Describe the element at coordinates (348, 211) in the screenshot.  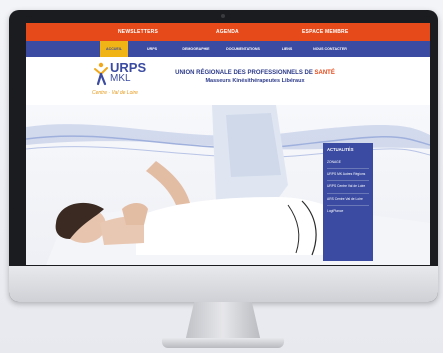
I see `sidebar-item-logiplance: LogiPlance` at that location.